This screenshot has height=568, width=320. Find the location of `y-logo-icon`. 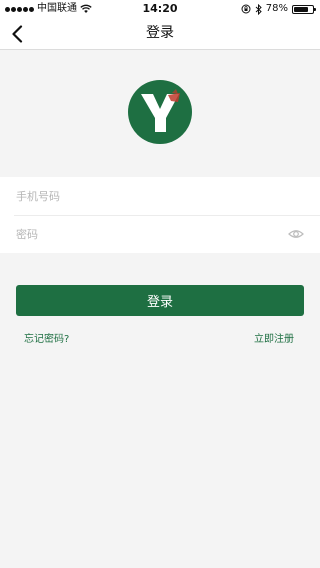

y-logo-icon is located at coordinates (160, 112).